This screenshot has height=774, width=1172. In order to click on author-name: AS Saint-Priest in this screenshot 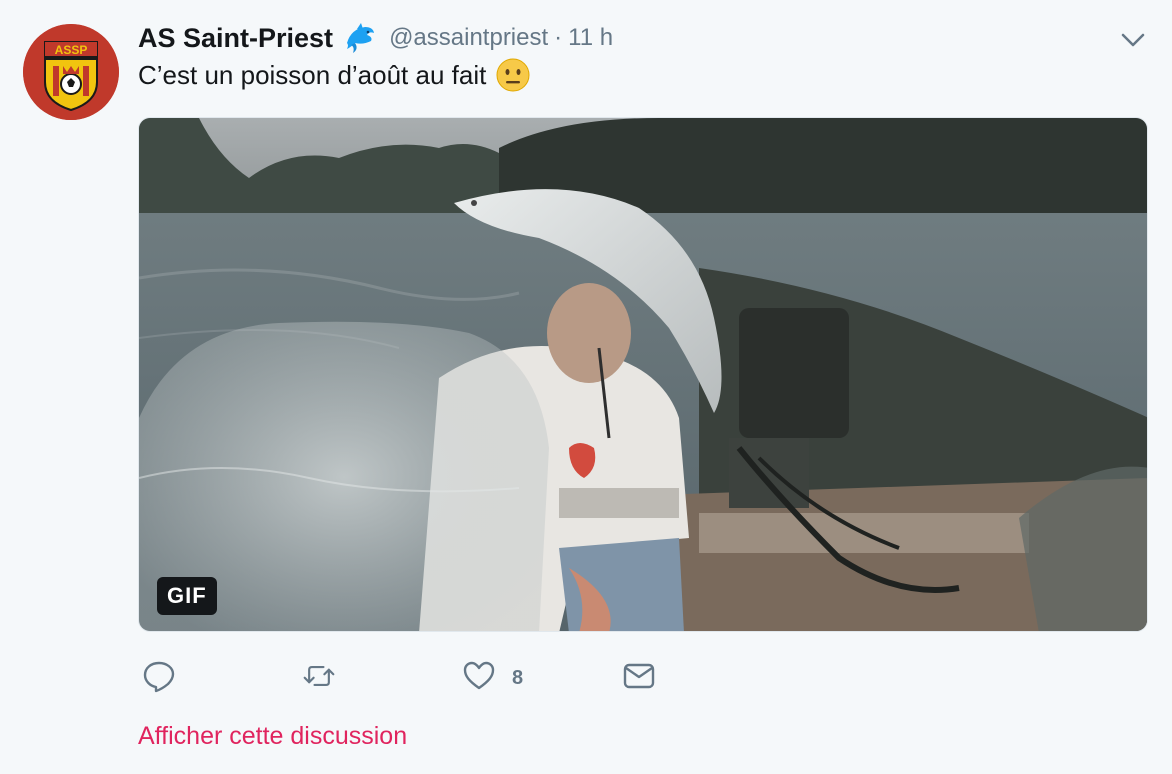, I will do `click(235, 38)`.